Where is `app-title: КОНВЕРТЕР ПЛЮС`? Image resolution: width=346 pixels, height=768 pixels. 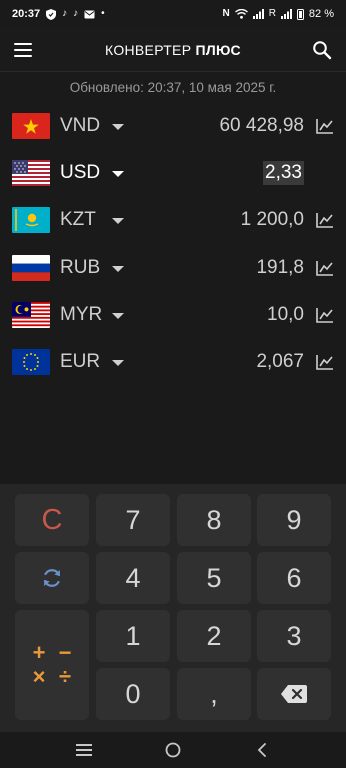
app-title: КОНВЕРТЕР ПЛЮС is located at coordinates (173, 49).